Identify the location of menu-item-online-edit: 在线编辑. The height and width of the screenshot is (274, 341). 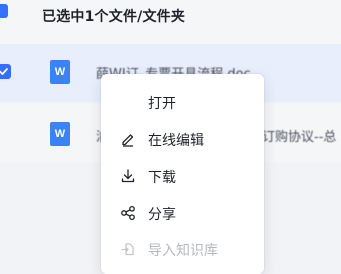
(182, 139).